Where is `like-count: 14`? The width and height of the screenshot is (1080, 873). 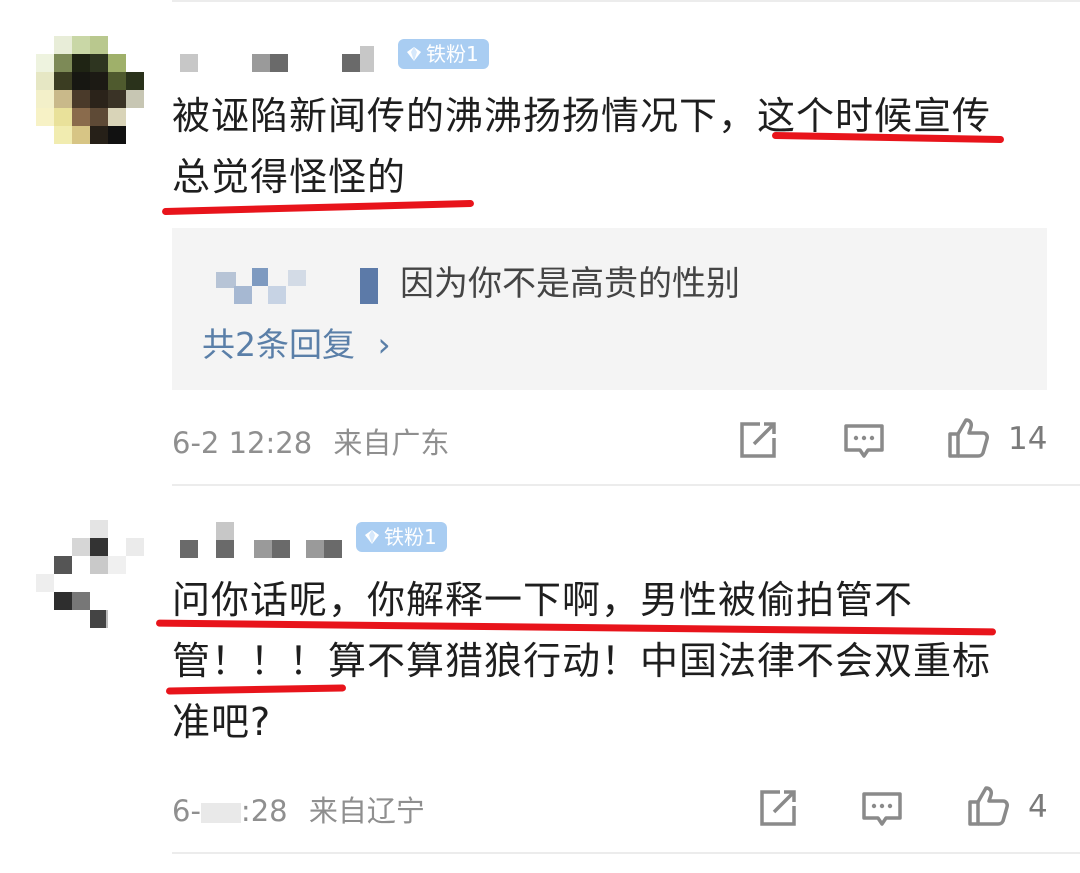
like-count: 14 is located at coordinates (1028, 439).